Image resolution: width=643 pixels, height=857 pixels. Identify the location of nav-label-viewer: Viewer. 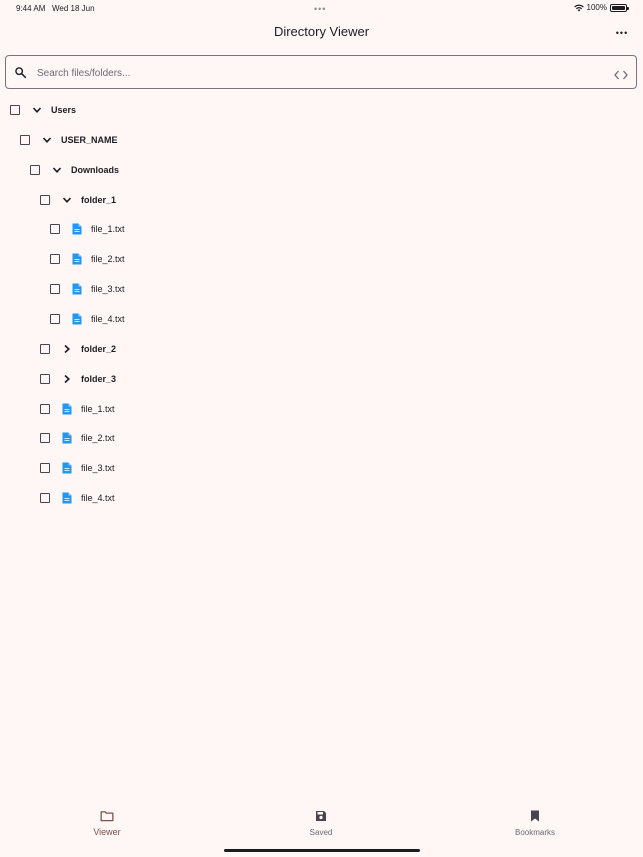
(107, 832).